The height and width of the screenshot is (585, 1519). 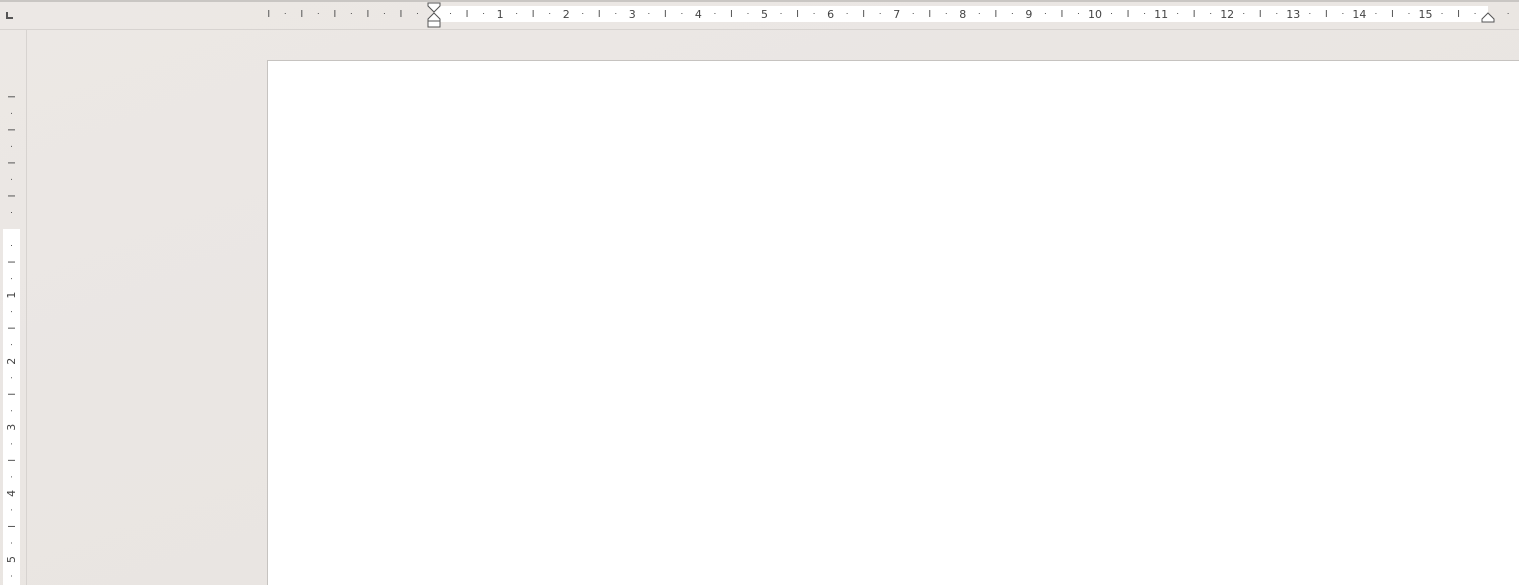 I want to click on ruler-number: 8, so click(x=962, y=14).